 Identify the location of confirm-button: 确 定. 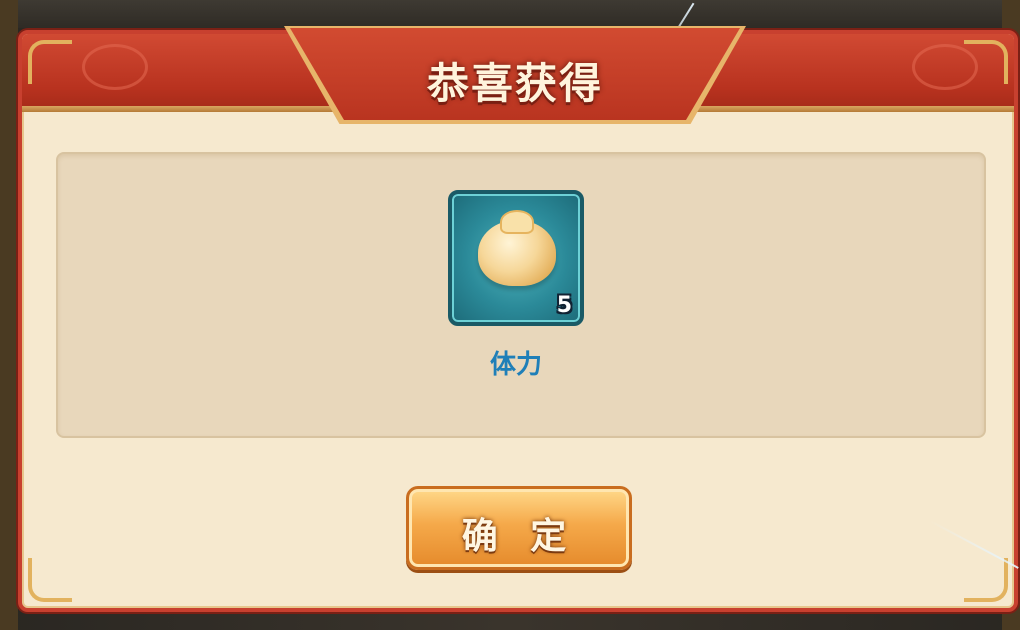
(519, 528).